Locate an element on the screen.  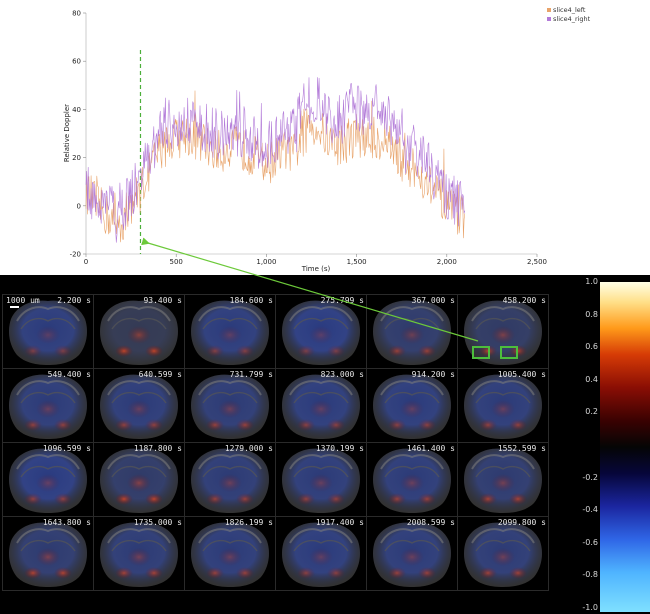
tile-time-label: 458.200 s is located at coordinates (524, 300).